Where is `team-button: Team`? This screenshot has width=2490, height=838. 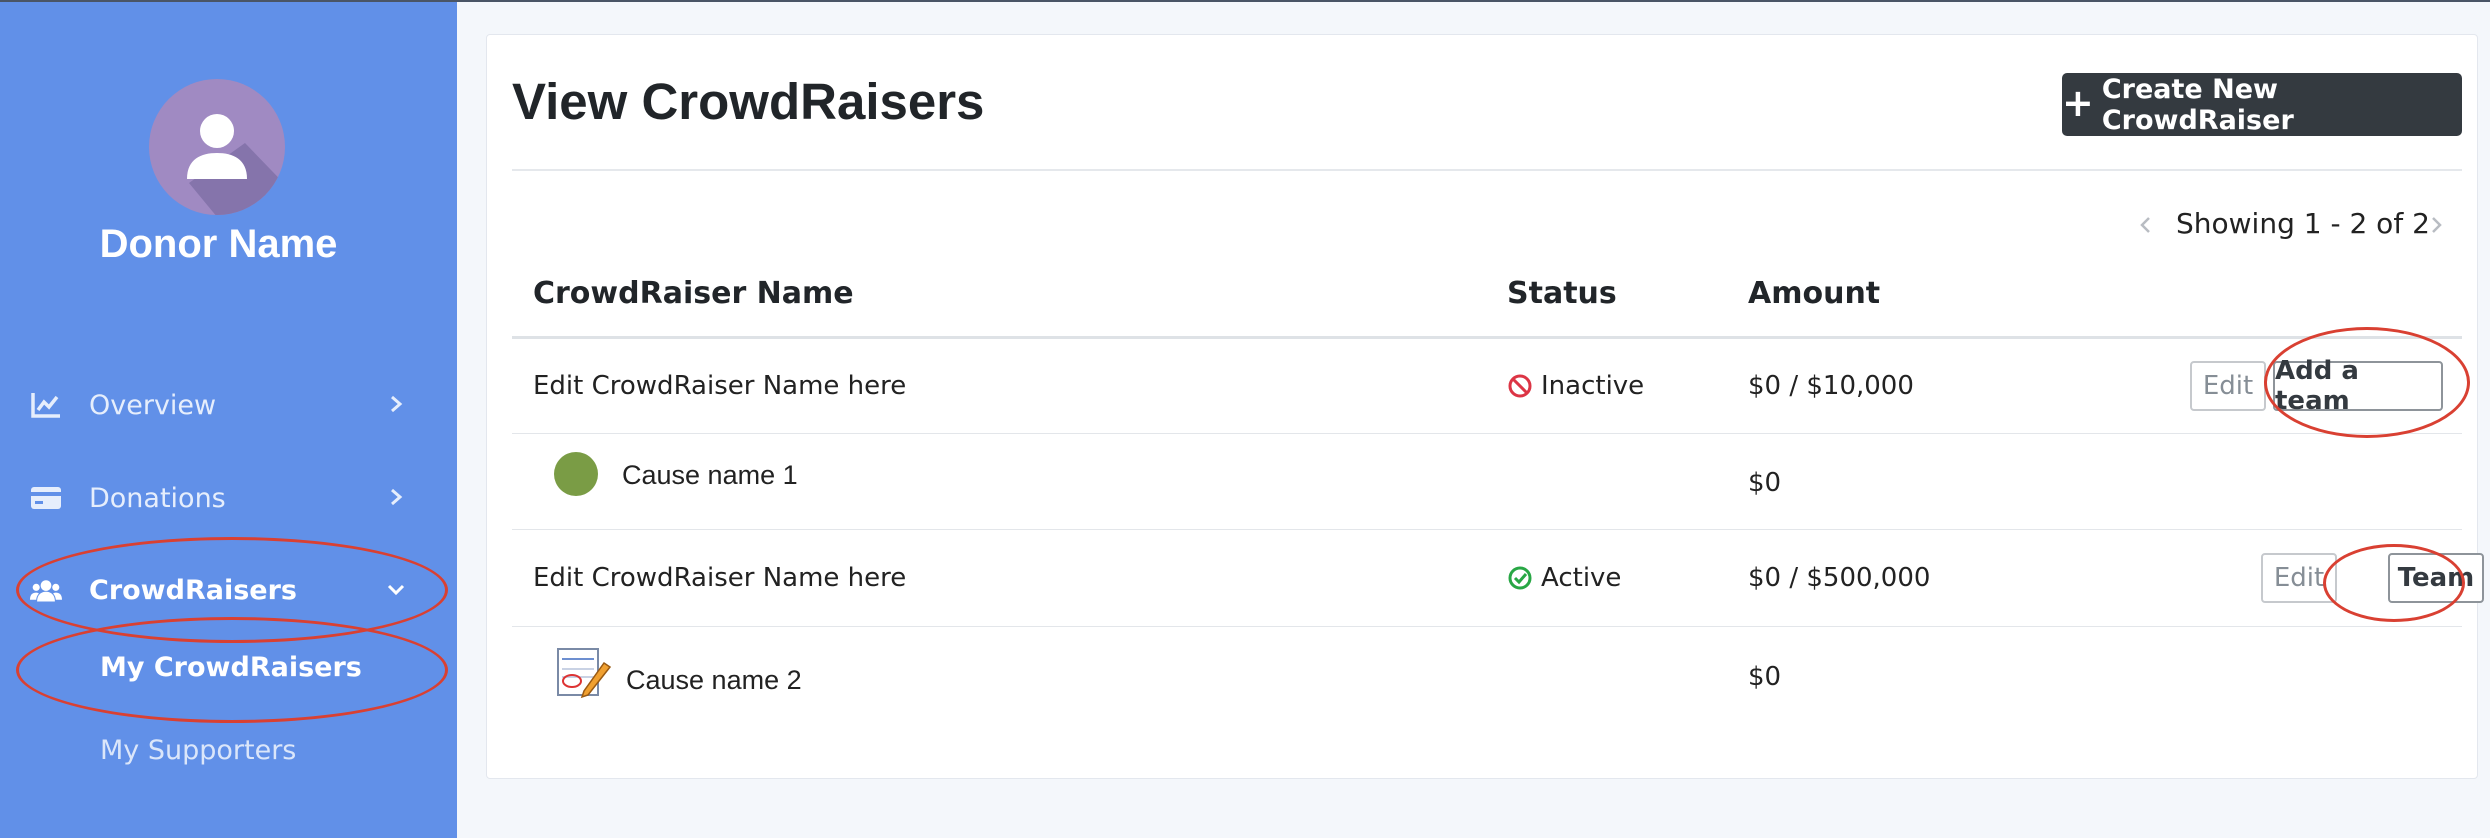 team-button: Team is located at coordinates (2436, 578).